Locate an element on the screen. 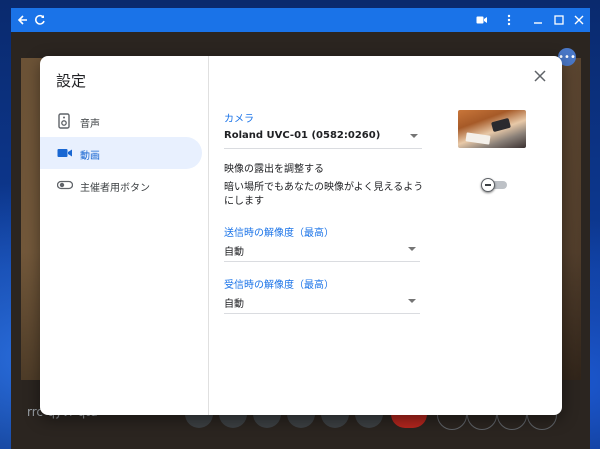 The height and width of the screenshot is (449, 600). dialog-title: 設定 is located at coordinates (71, 81).